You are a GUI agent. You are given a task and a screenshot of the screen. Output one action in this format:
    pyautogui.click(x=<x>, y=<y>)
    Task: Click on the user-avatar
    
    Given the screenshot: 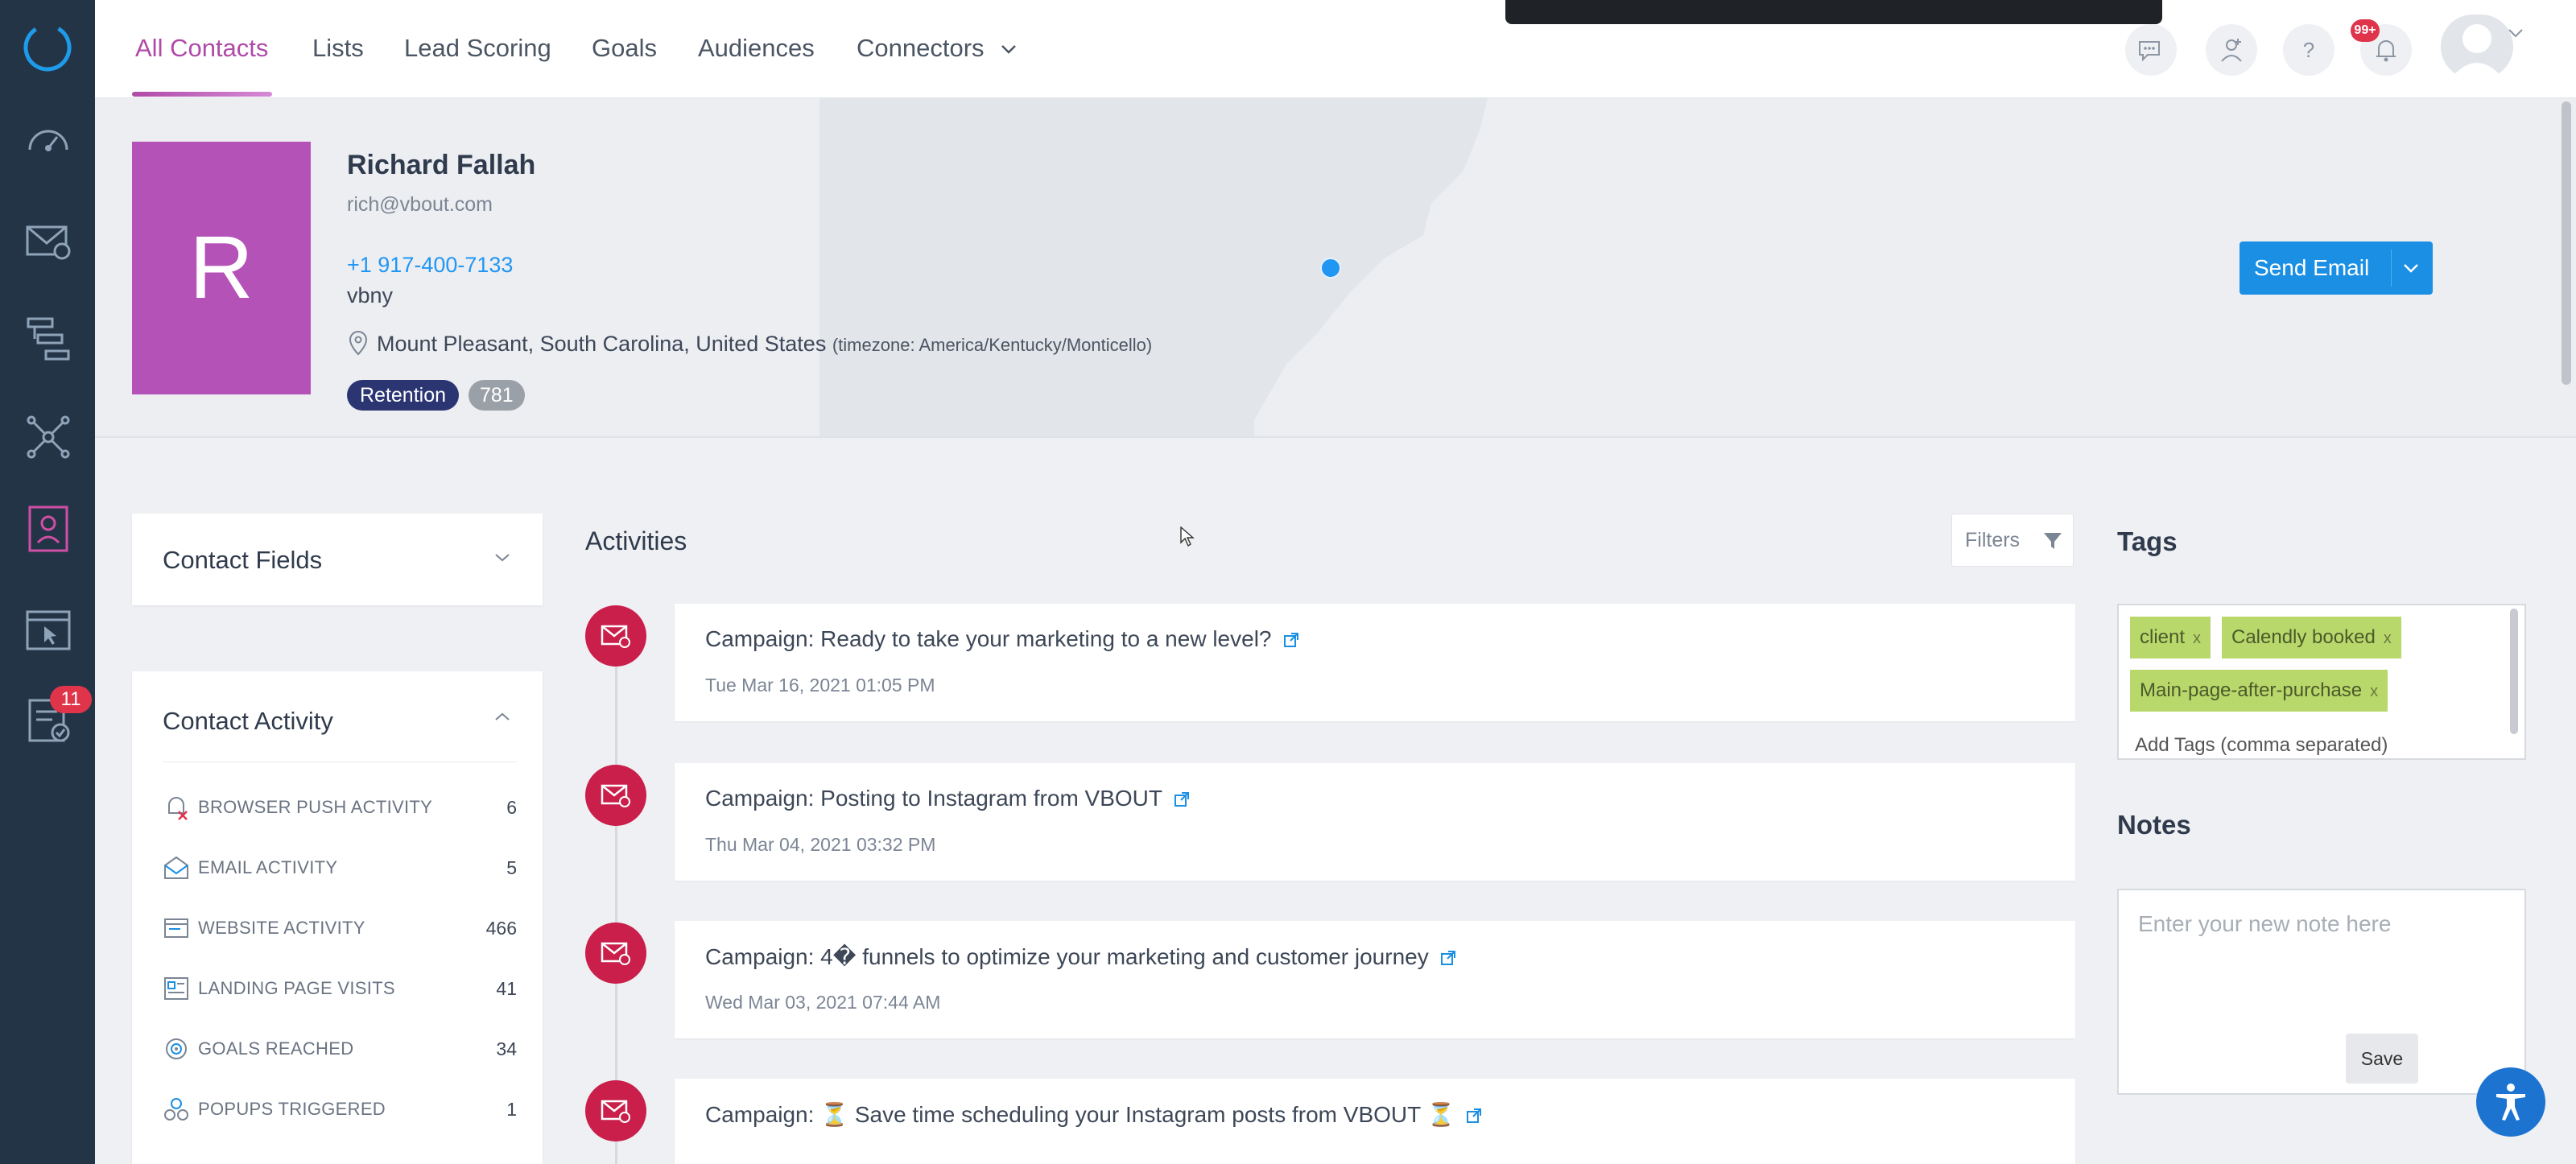 What is the action you would take?
    pyautogui.click(x=2477, y=46)
    